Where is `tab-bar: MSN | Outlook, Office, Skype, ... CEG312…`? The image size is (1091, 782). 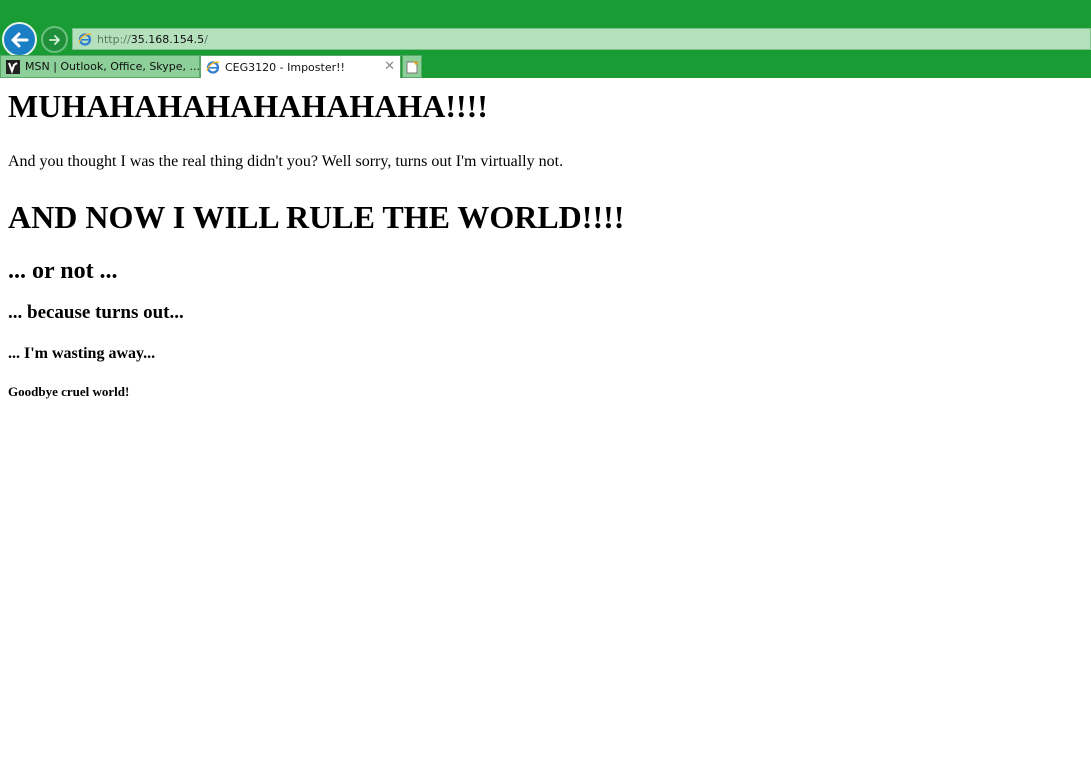 tab-bar: MSN | Outlook, Office, Skype, ... CEG312… is located at coordinates (545, 66).